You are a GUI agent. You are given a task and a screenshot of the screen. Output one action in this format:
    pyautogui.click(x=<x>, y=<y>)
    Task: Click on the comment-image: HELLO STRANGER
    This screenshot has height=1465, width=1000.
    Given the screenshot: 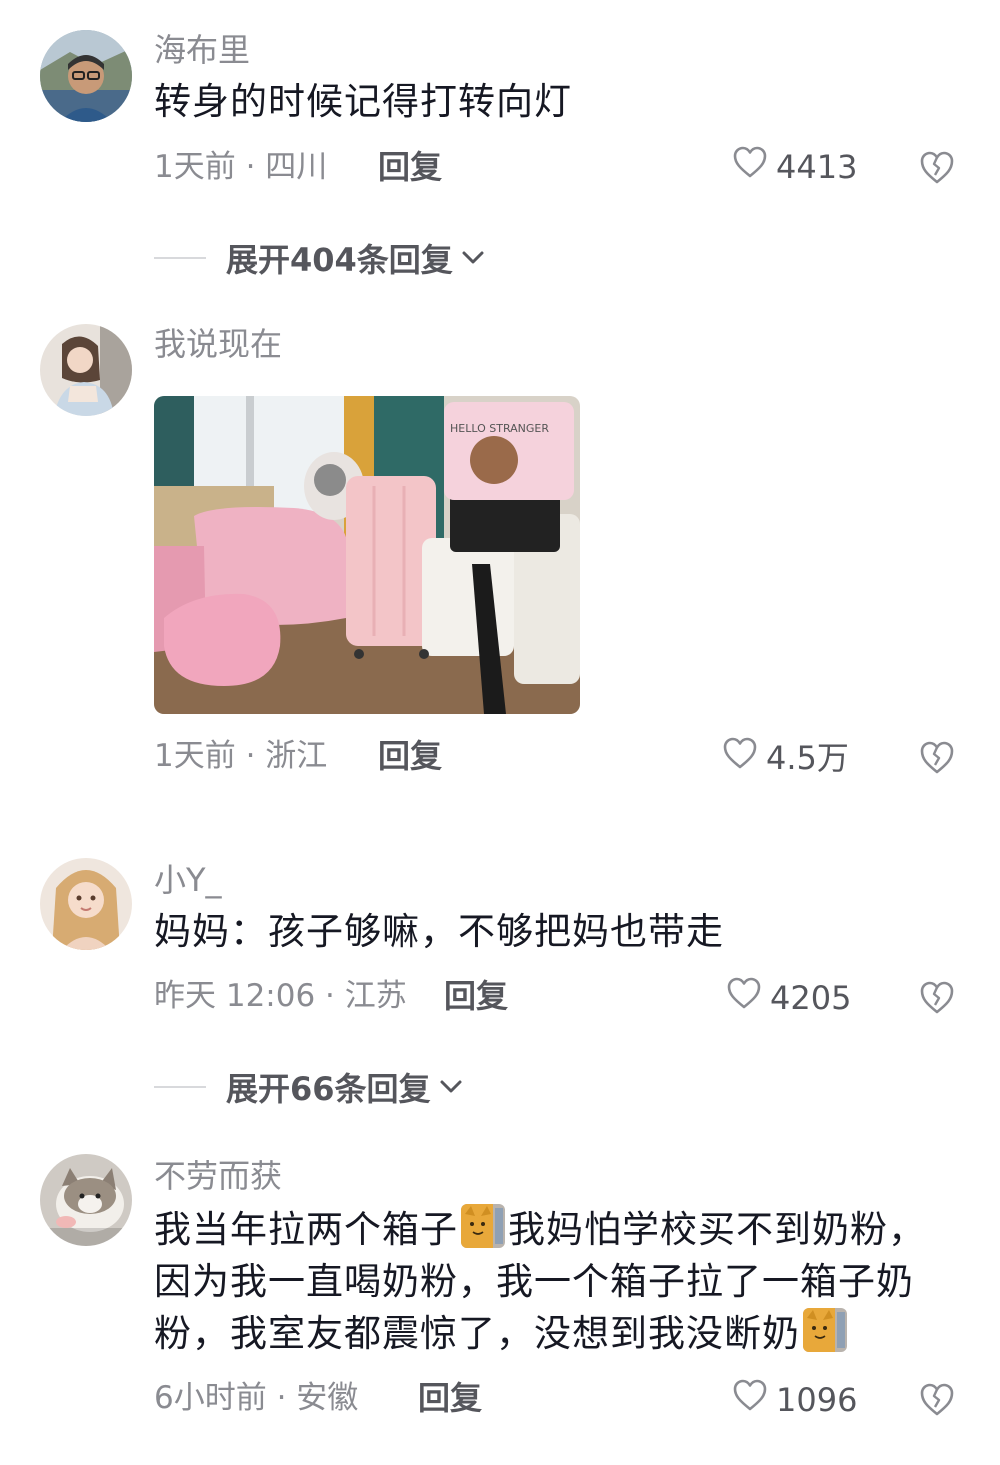 What is the action you would take?
    pyautogui.click(x=367, y=555)
    